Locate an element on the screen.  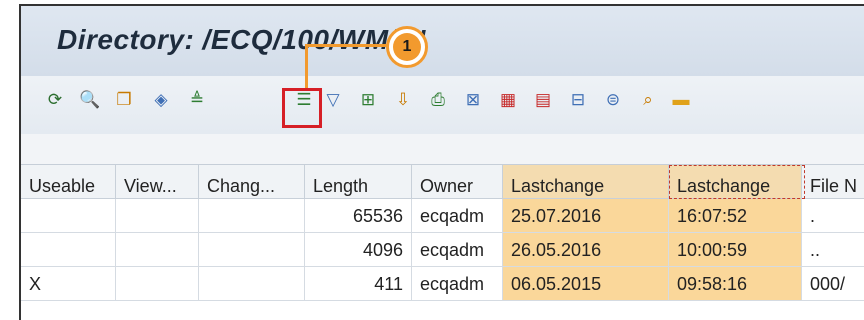
table-cell: 4096 is located at coordinates (358, 250).